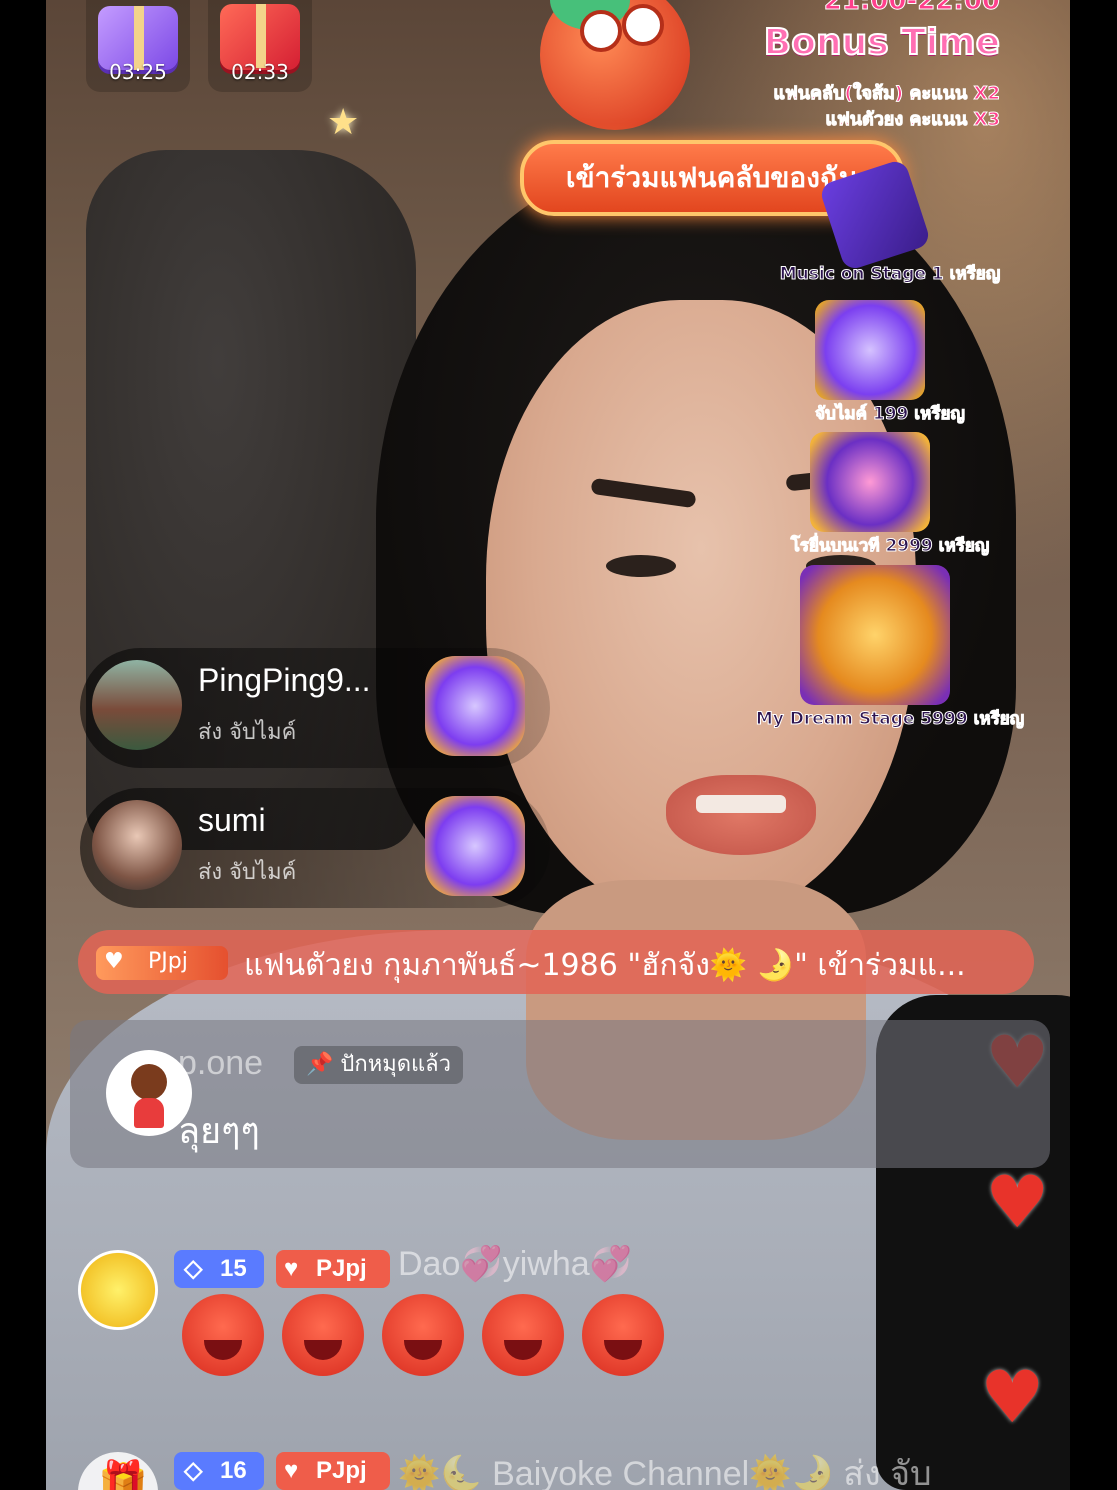 The width and height of the screenshot is (1117, 1490). I want to click on timer-label: 02:33, so click(260, 72).